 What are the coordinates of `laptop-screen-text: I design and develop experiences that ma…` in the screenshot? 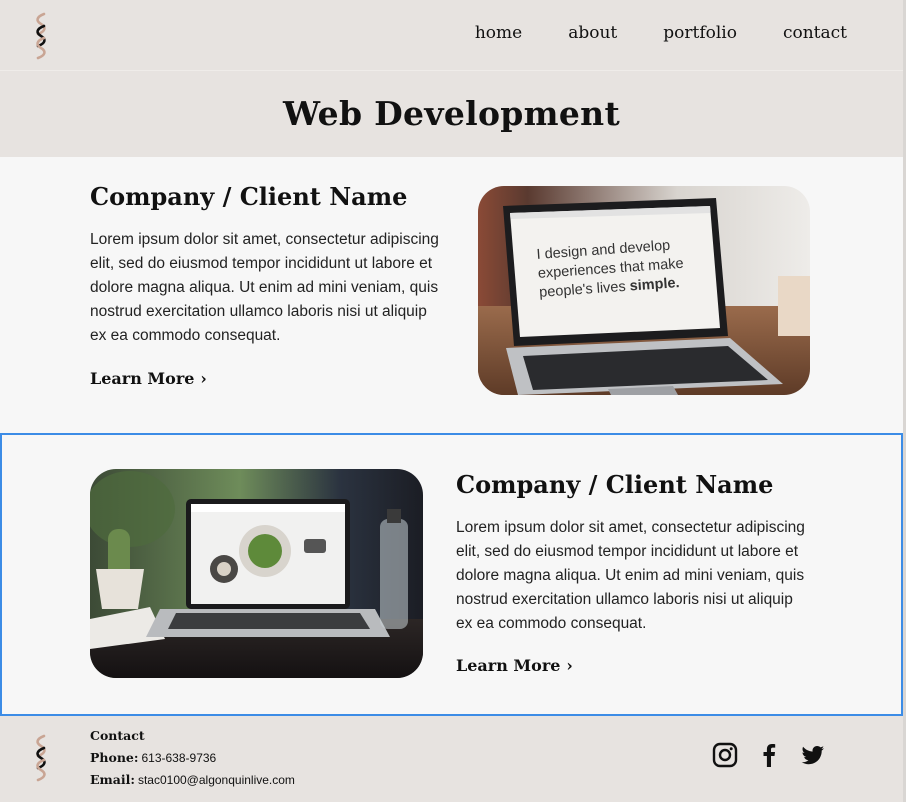 It's located at (610, 269).